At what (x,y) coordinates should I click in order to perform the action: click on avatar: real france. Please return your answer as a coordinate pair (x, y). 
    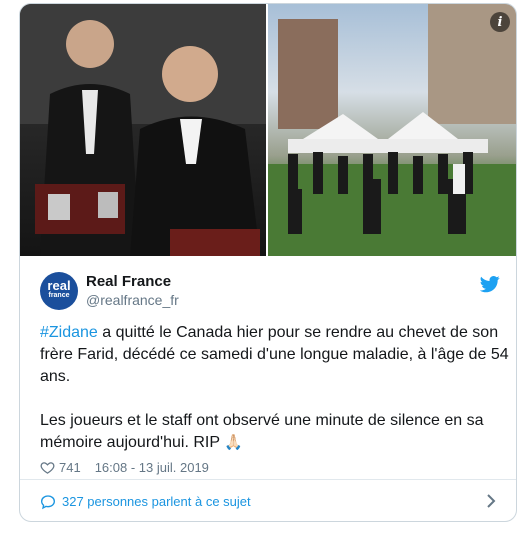
    Looking at the image, I should click on (59, 291).